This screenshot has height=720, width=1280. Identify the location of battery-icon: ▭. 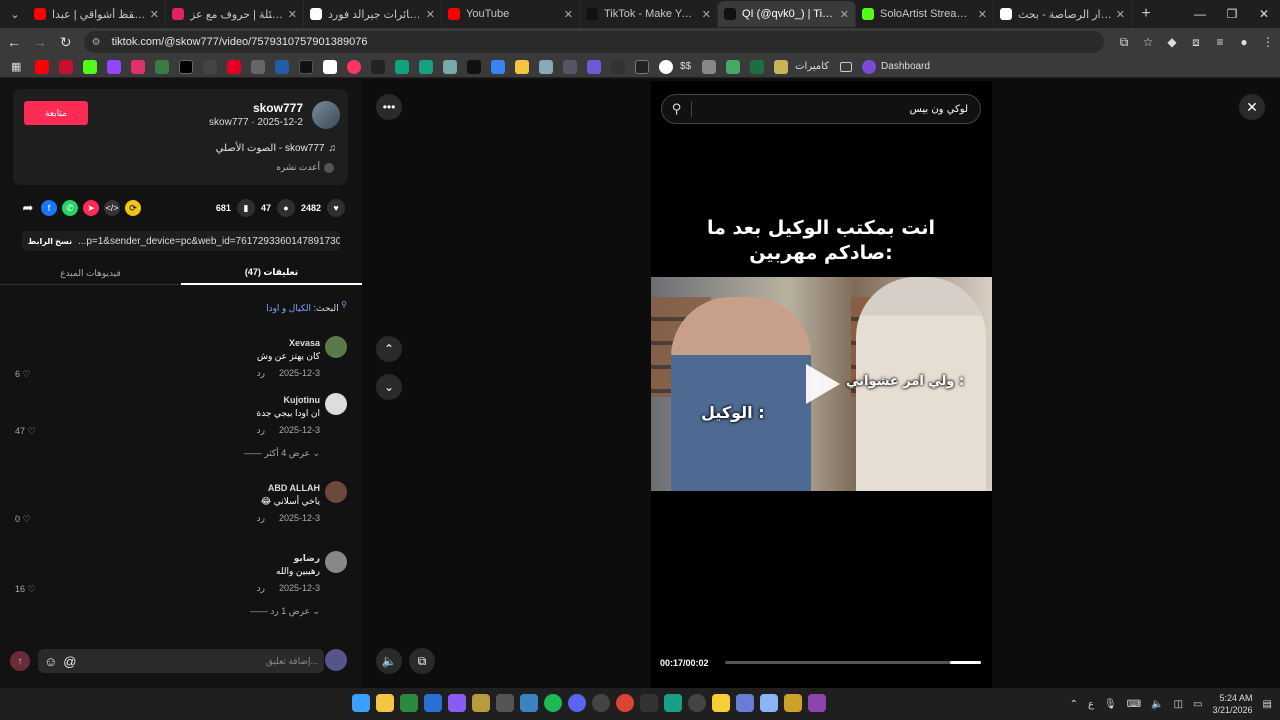
(1197, 704).